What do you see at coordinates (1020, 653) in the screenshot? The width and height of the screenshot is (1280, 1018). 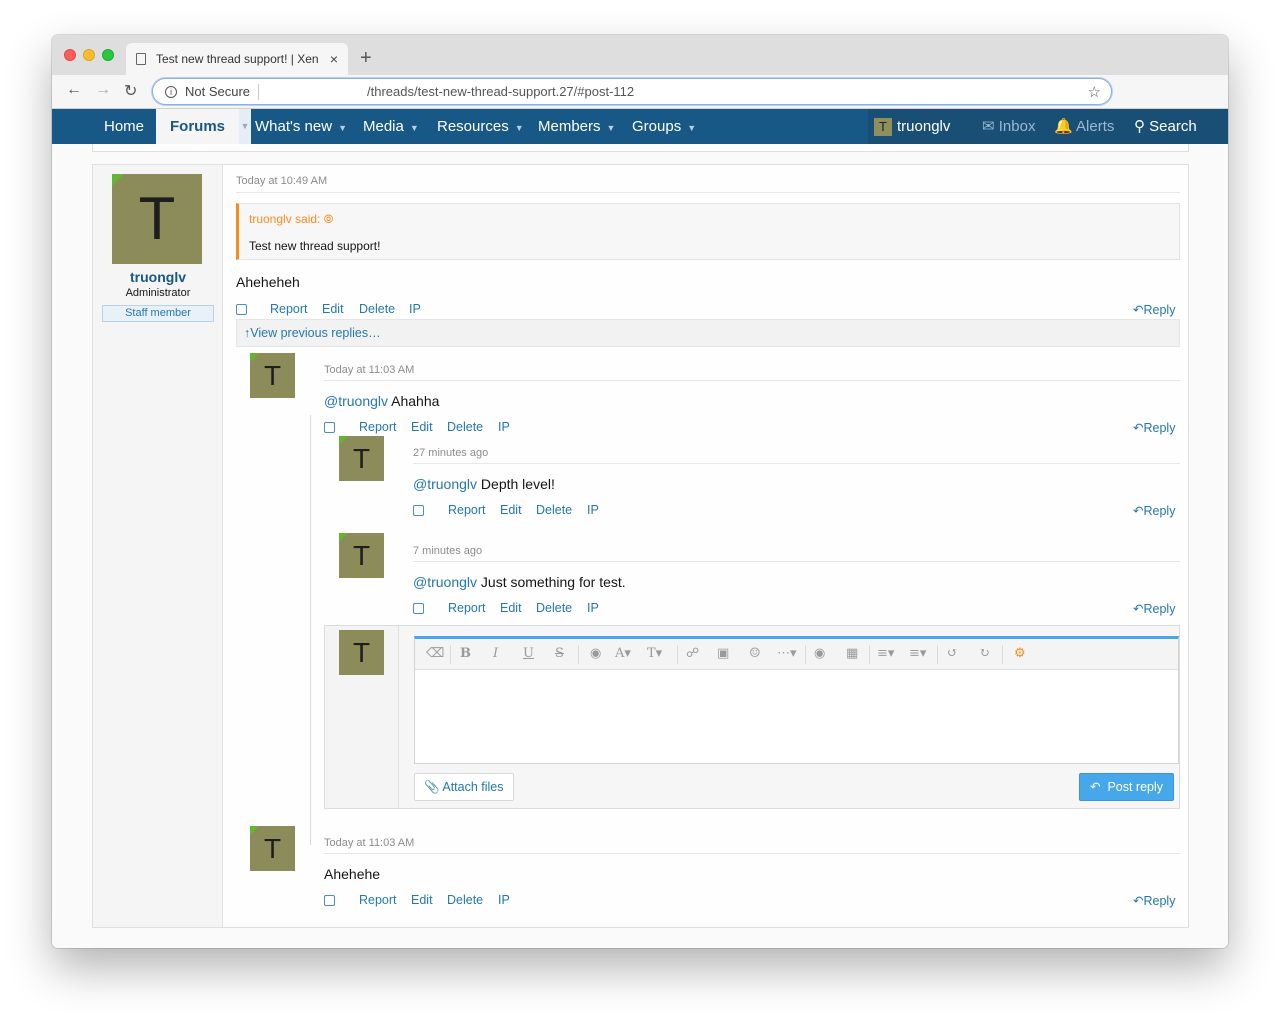 I see `settings-gear-icon: ⚙` at bounding box center [1020, 653].